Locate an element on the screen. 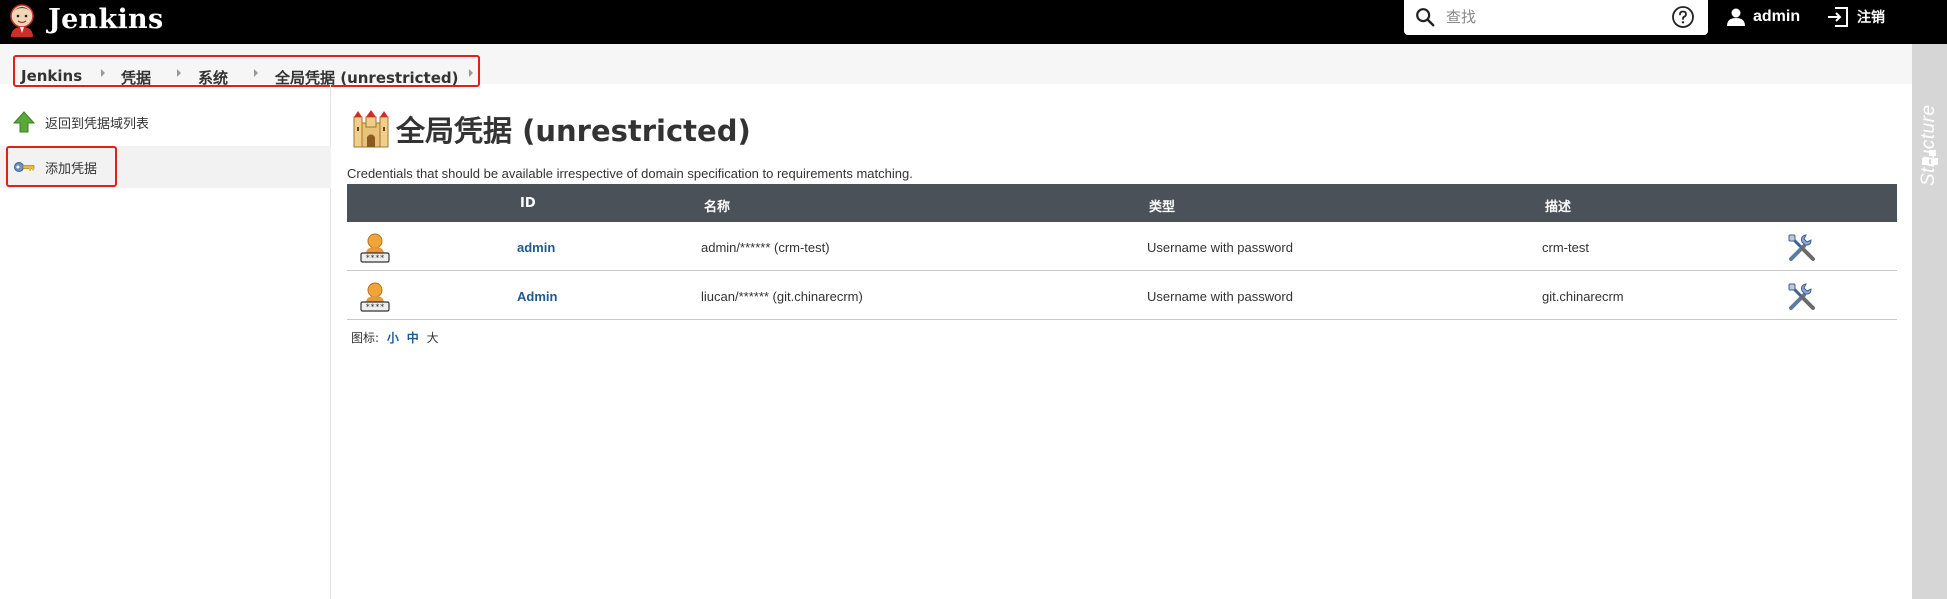  column-header-id: ID is located at coordinates (528, 203).